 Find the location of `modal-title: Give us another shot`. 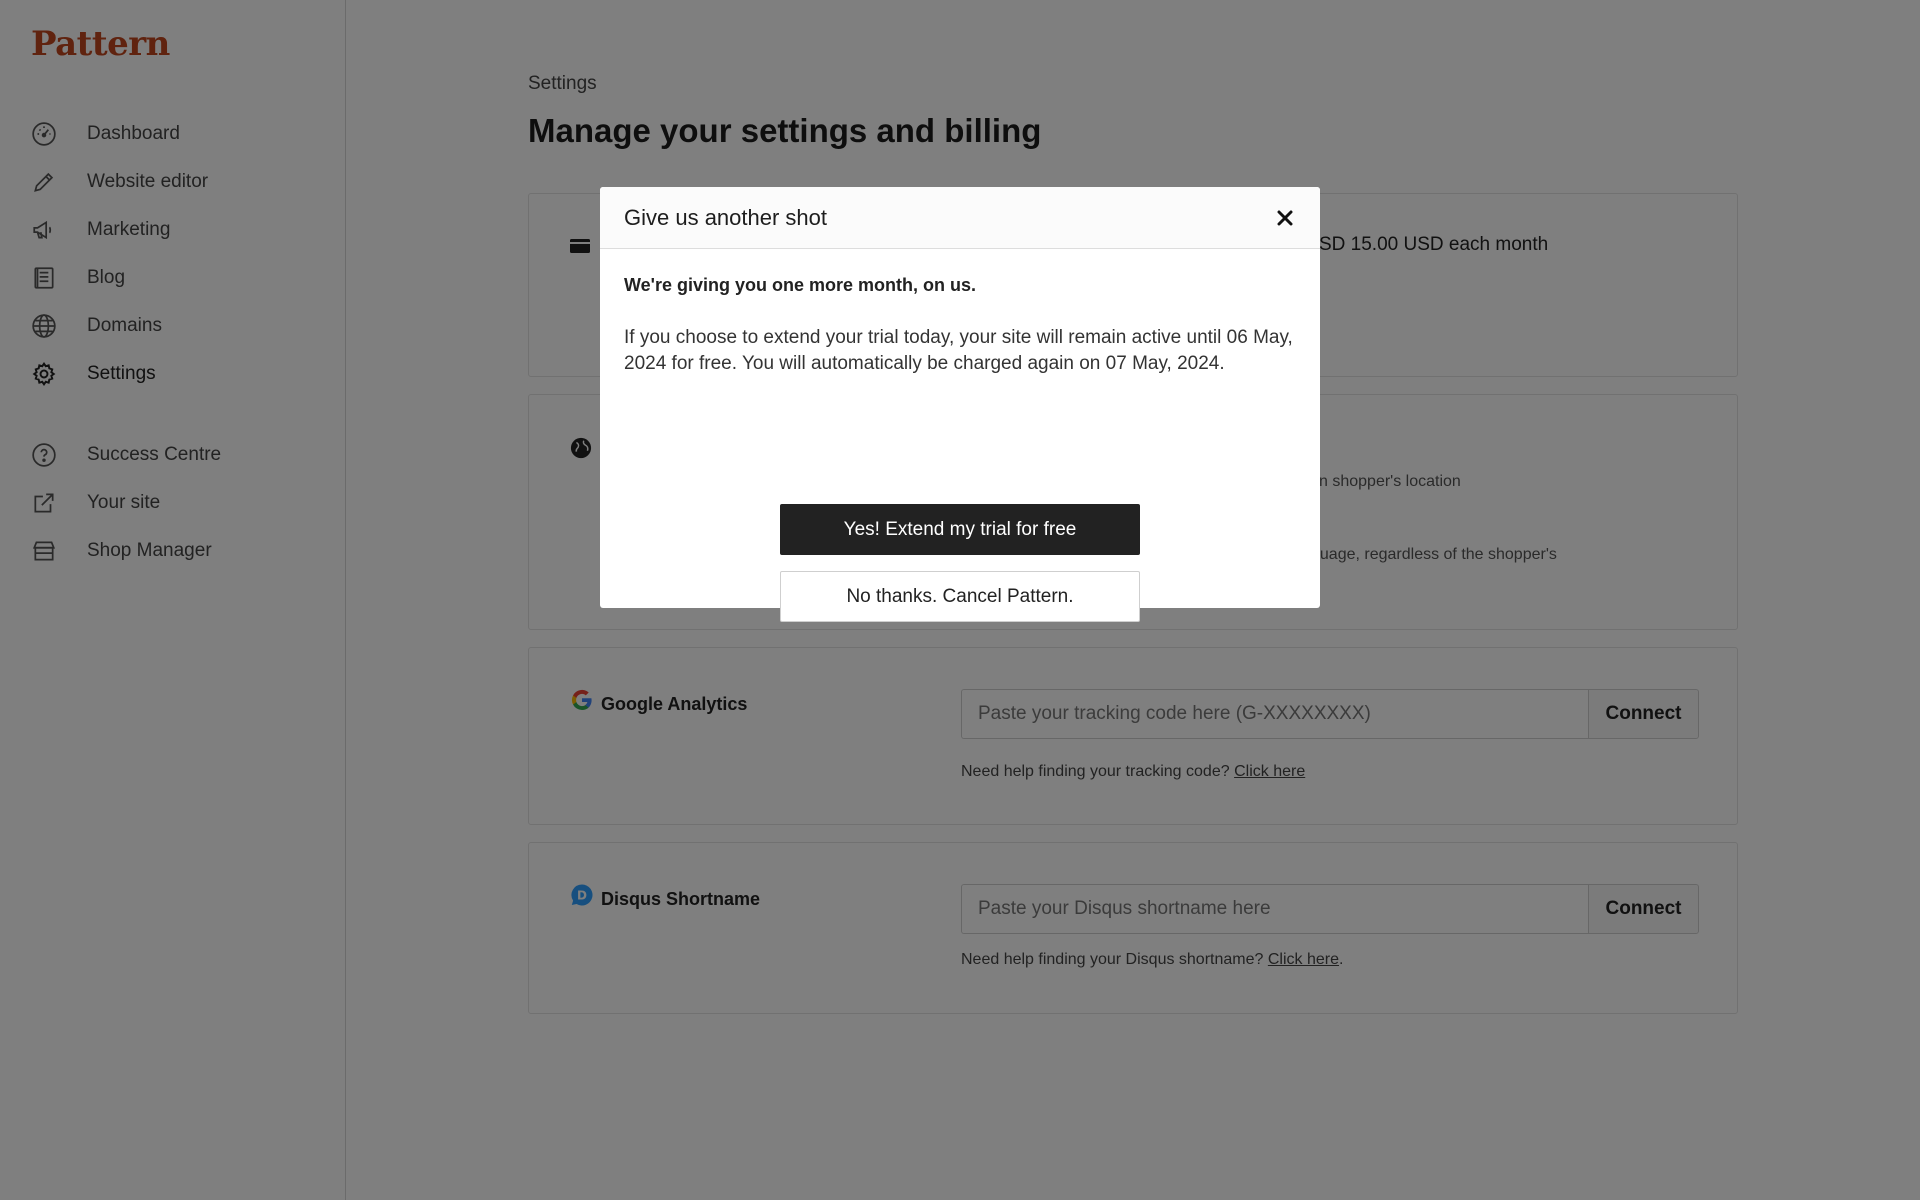

modal-title: Give us another shot is located at coordinates (726, 217).